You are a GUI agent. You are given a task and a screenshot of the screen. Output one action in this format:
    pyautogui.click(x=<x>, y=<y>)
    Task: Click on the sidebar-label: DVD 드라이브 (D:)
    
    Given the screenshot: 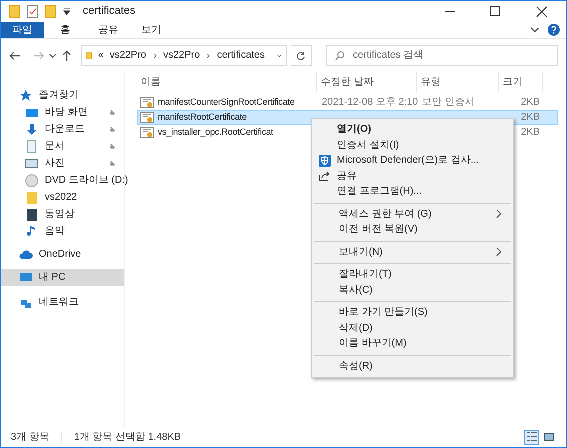 What is the action you would take?
    pyautogui.click(x=86, y=181)
    